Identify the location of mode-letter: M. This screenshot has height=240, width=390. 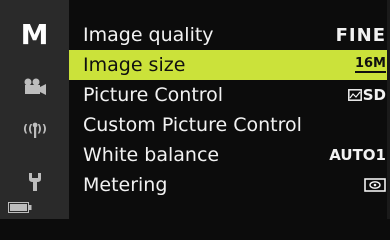
(34, 34).